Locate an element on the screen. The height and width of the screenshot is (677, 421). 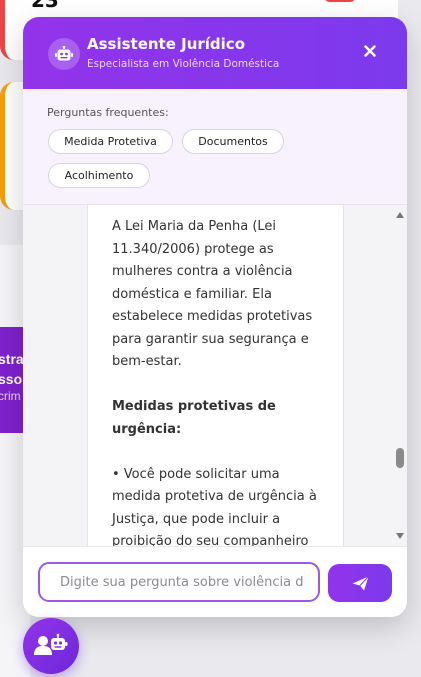
scrollbar-thumb is located at coordinates (400, 458).